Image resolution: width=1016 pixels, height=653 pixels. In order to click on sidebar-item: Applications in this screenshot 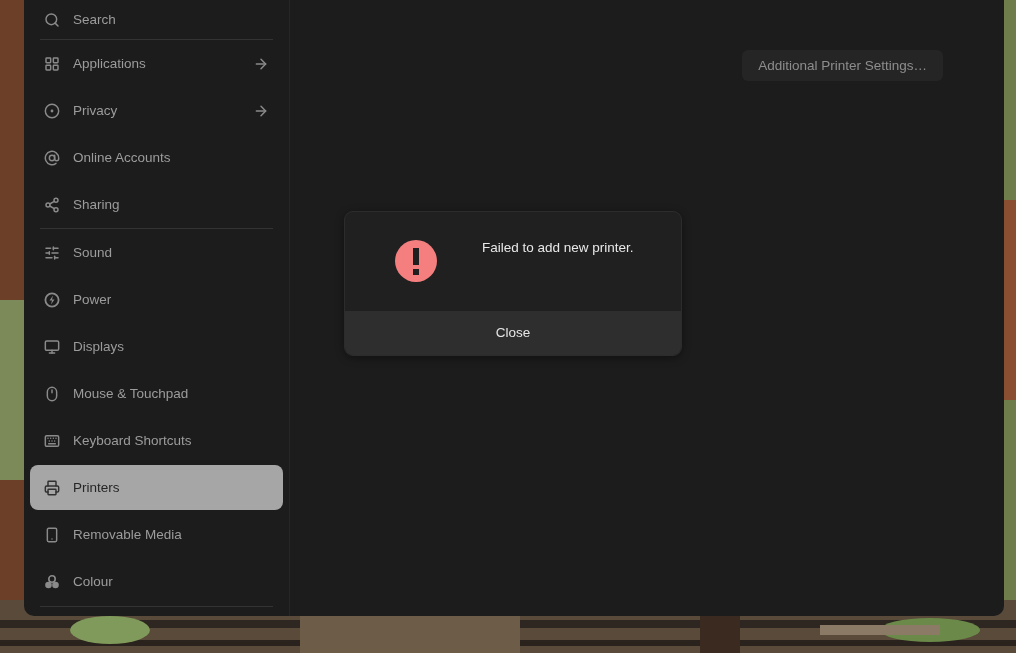, I will do `click(156, 63)`.